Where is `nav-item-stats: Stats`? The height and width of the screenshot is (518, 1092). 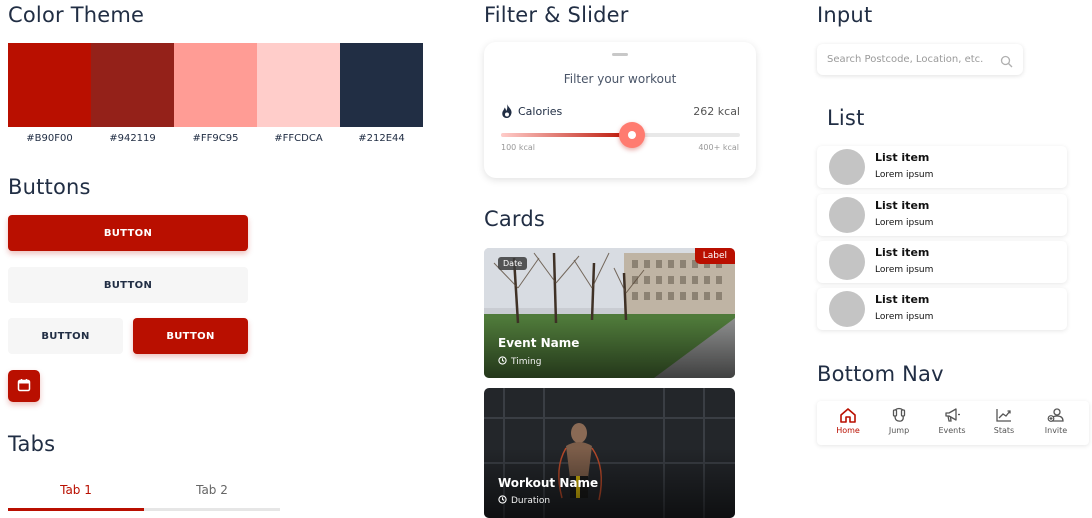
nav-item-stats: Stats is located at coordinates (1004, 424).